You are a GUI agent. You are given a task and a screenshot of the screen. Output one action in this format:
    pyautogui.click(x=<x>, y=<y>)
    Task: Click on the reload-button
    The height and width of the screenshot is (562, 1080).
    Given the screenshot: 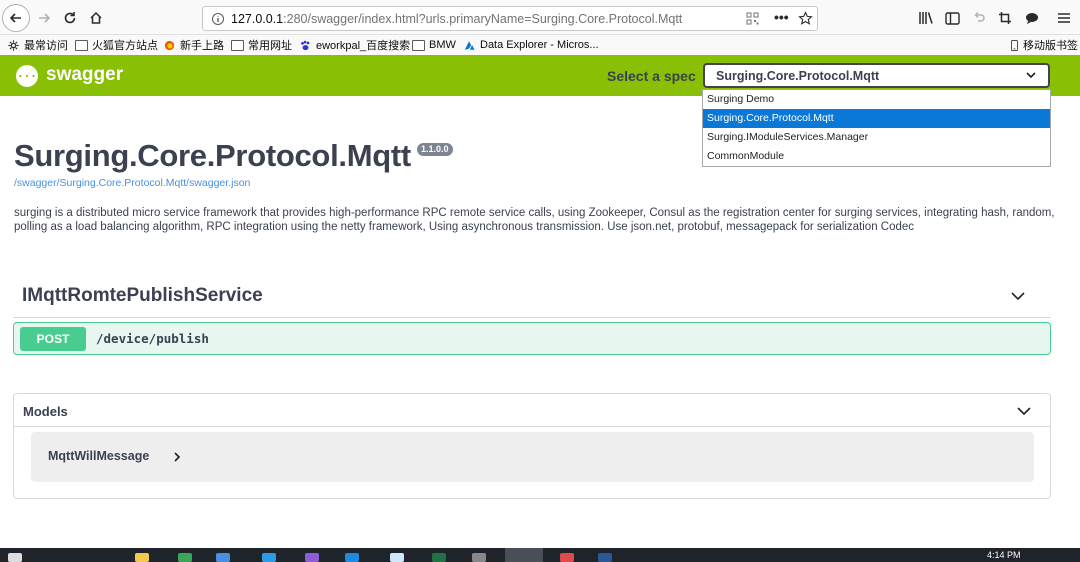 What is the action you would take?
    pyautogui.click(x=70, y=18)
    